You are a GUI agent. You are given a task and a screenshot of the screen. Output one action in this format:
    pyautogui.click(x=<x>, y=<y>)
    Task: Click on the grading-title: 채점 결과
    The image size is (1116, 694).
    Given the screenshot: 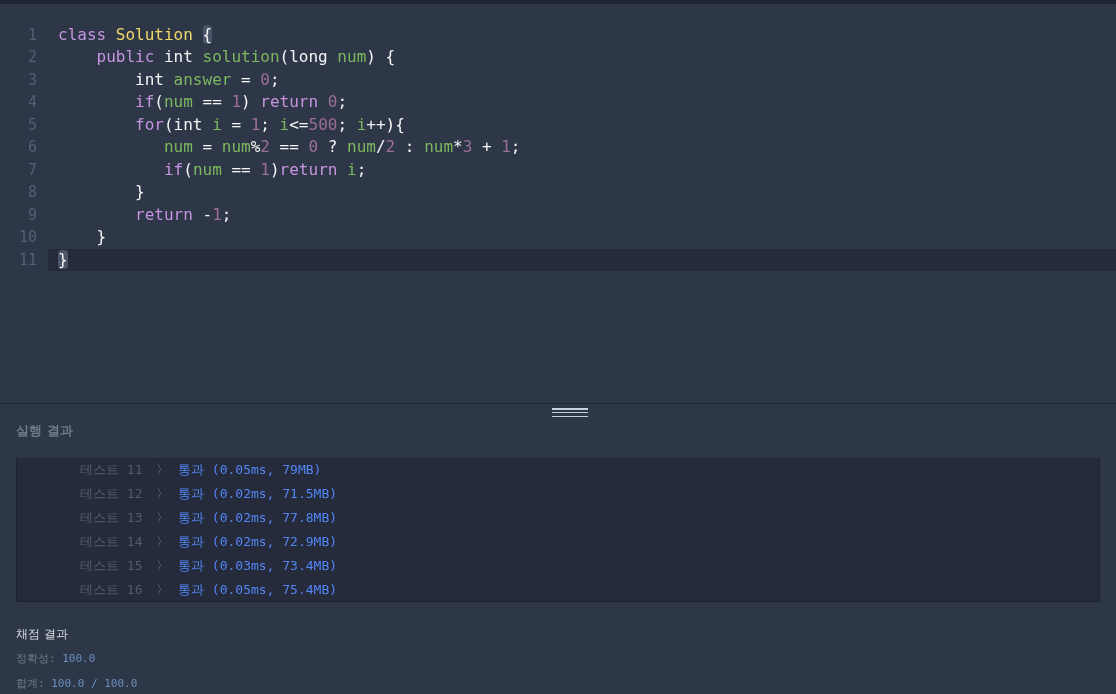 What is the action you would take?
    pyautogui.click(x=42, y=634)
    